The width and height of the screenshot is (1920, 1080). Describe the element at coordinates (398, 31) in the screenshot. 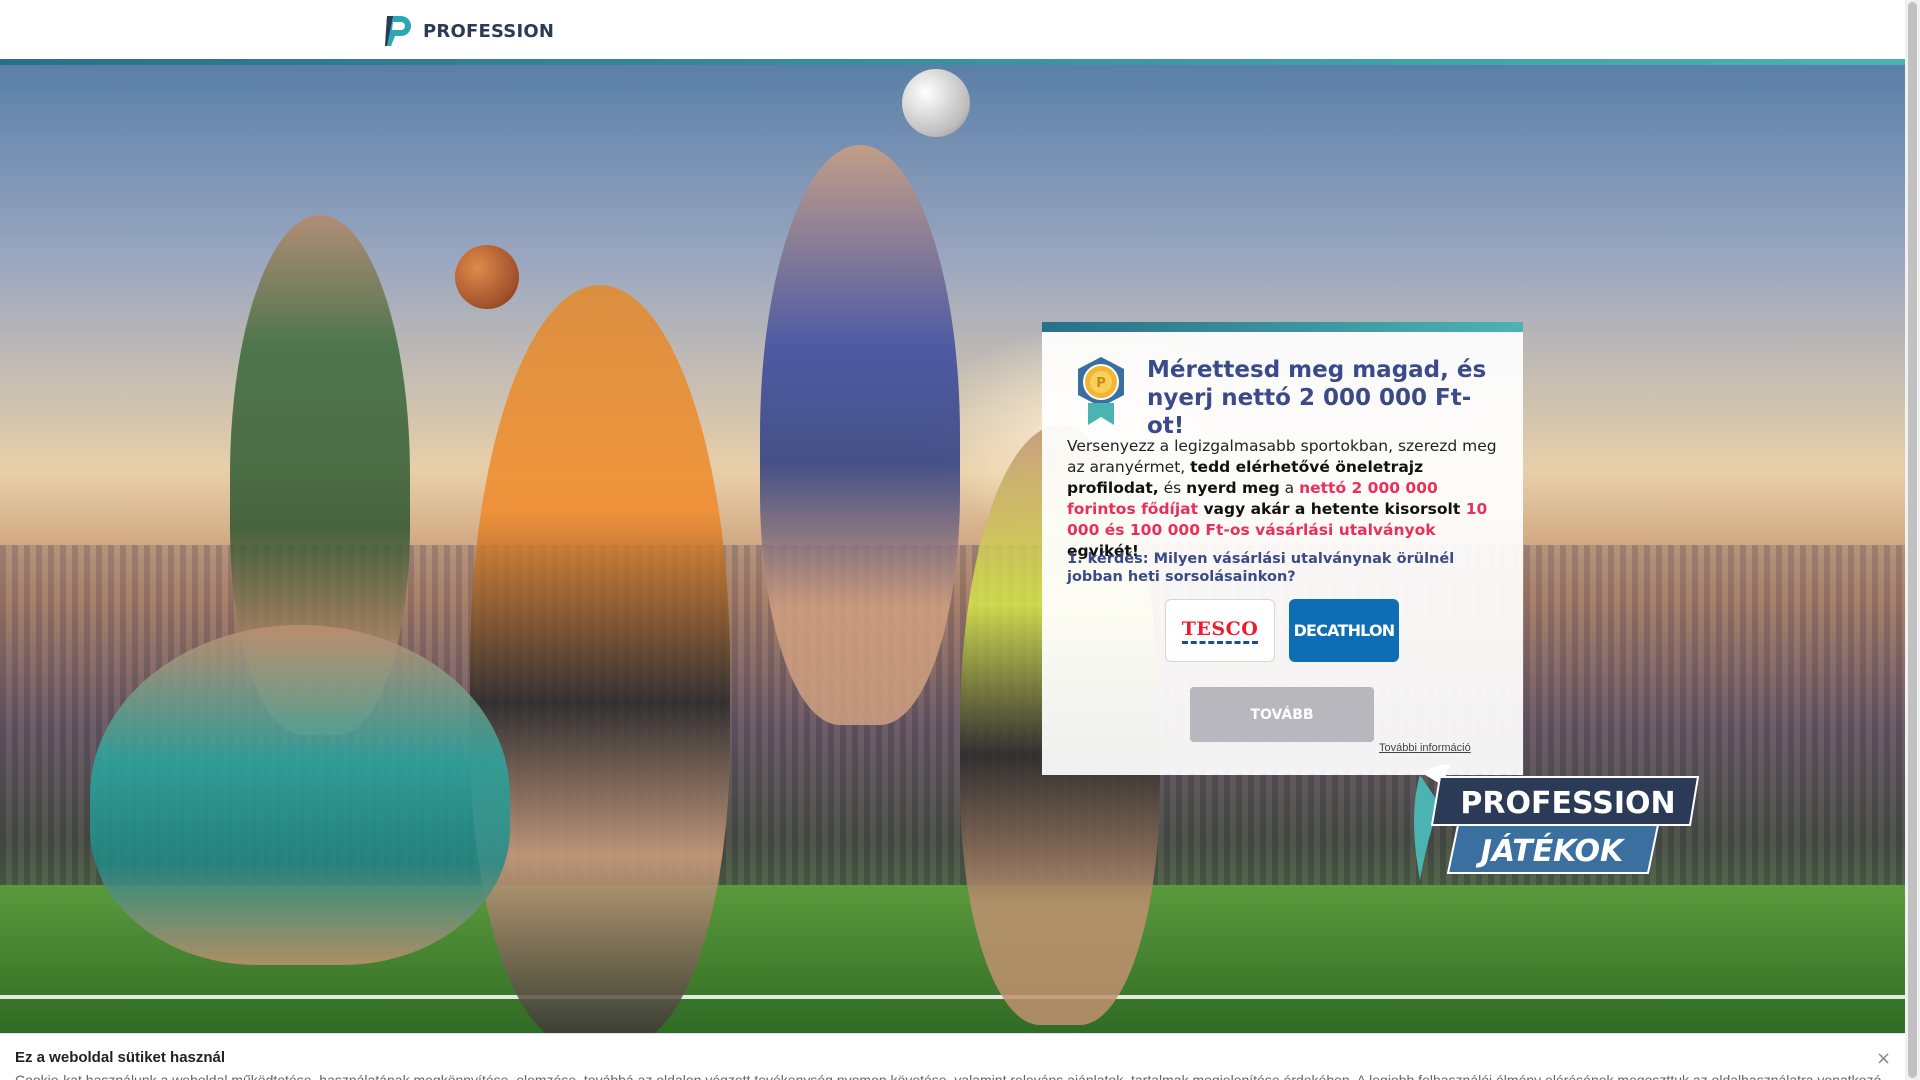

I see `profession-p-icon` at that location.